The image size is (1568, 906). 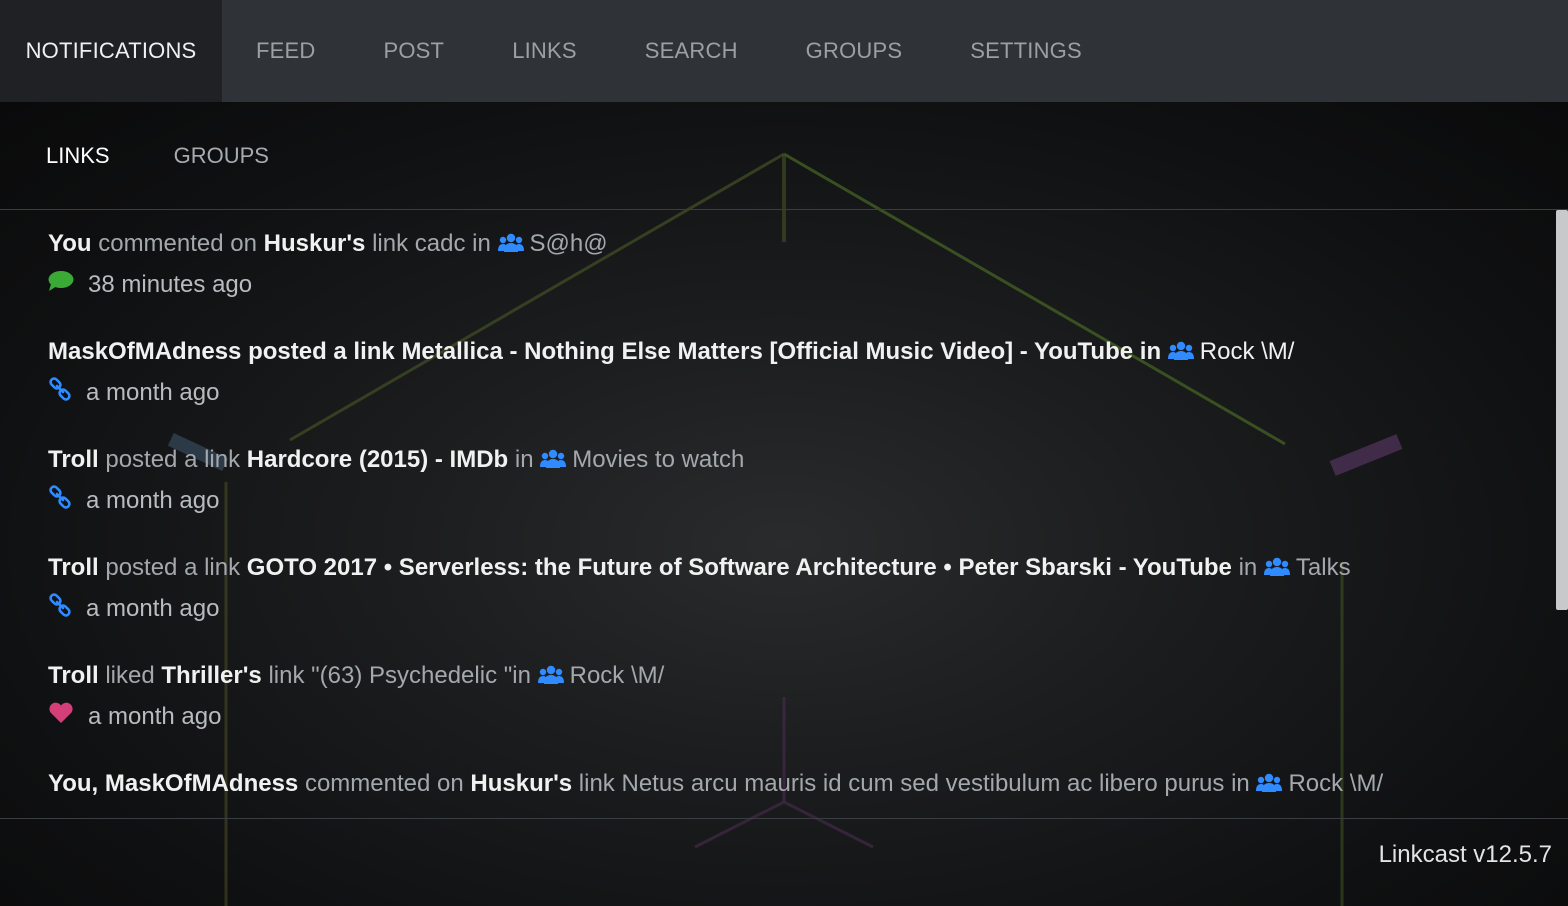 What do you see at coordinates (1323, 567) in the screenshot?
I see `group-name: Talks` at bounding box center [1323, 567].